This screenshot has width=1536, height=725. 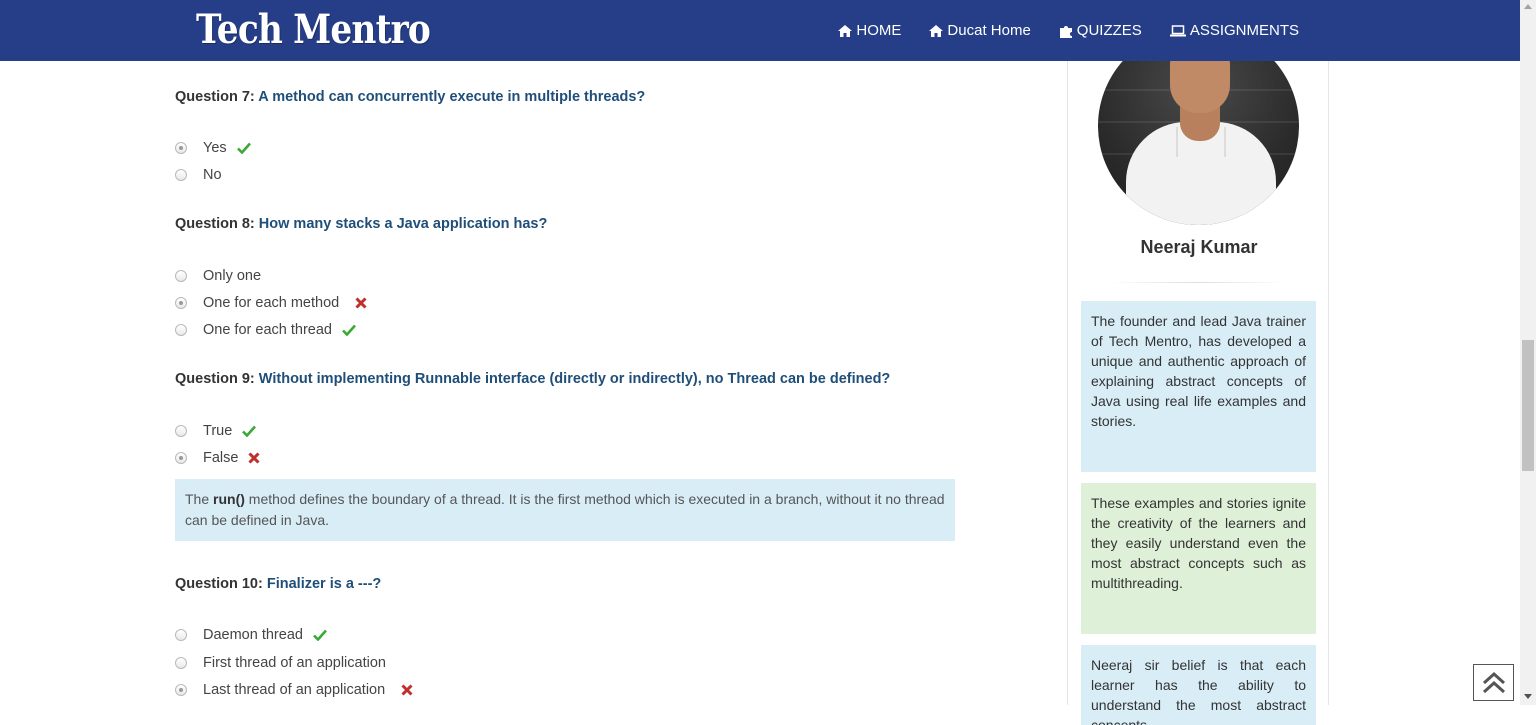 I want to click on option-label: One for each thread, so click(x=267, y=330).